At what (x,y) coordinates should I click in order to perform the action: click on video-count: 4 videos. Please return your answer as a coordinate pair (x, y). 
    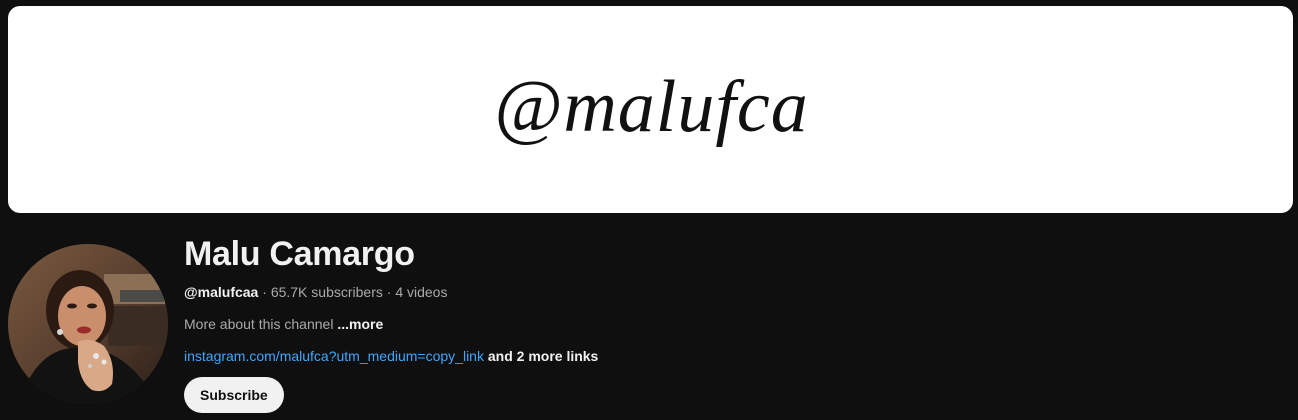
    Looking at the image, I should click on (421, 292).